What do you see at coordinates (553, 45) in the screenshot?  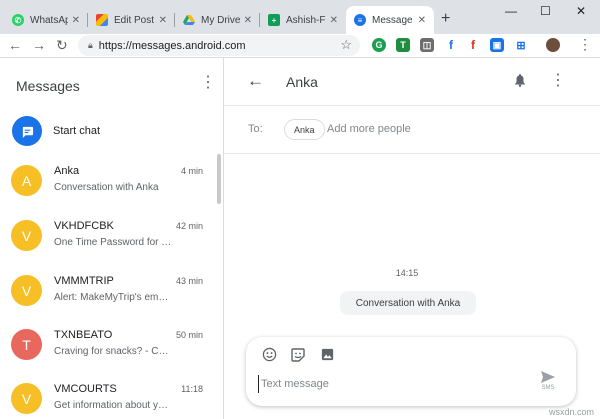 I see `profile-avatar` at bounding box center [553, 45].